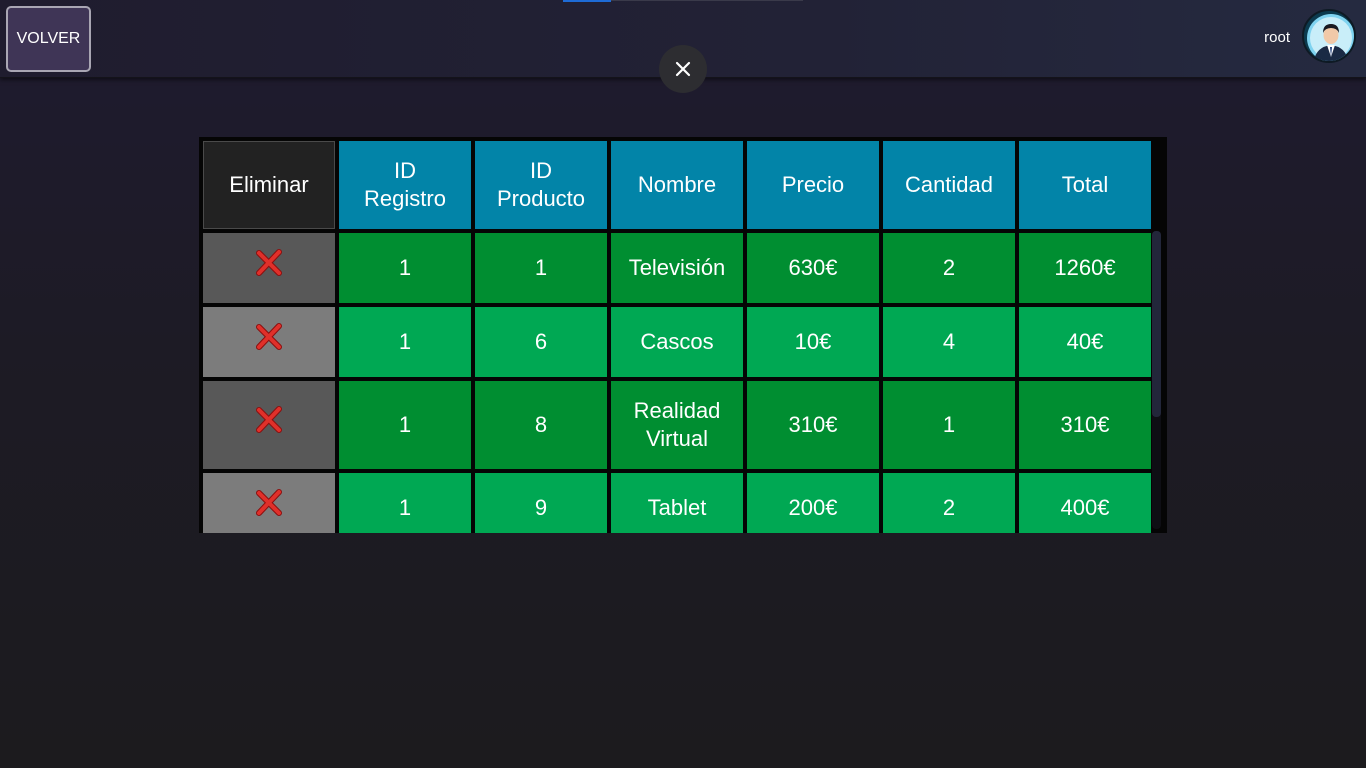 The width and height of the screenshot is (1366, 768). I want to click on table-cell-total: 310€, so click(1085, 425).